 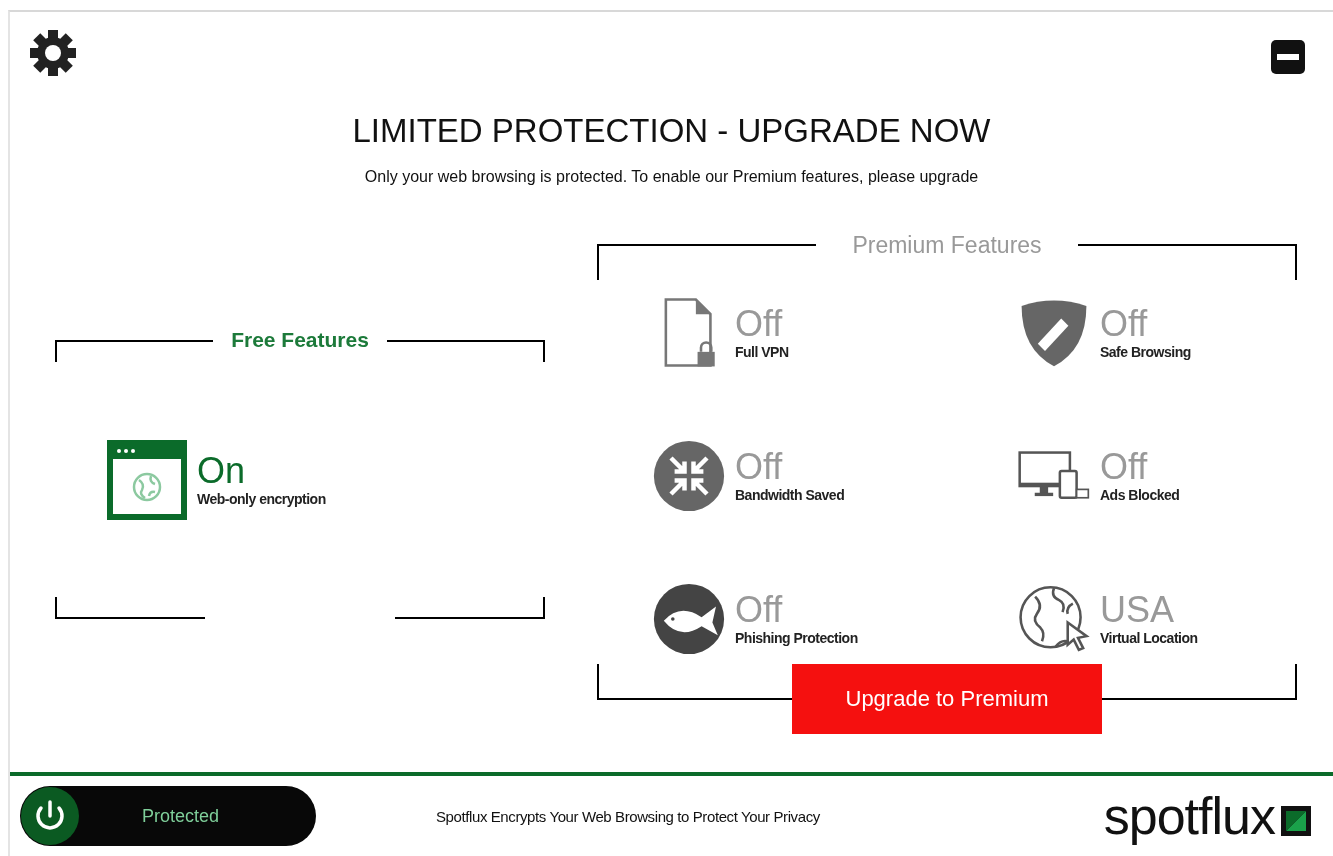 What do you see at coordinates (947, 245) in the screenshot?
I see `section-heading: Premium Features` at bounding box center [947, 245].